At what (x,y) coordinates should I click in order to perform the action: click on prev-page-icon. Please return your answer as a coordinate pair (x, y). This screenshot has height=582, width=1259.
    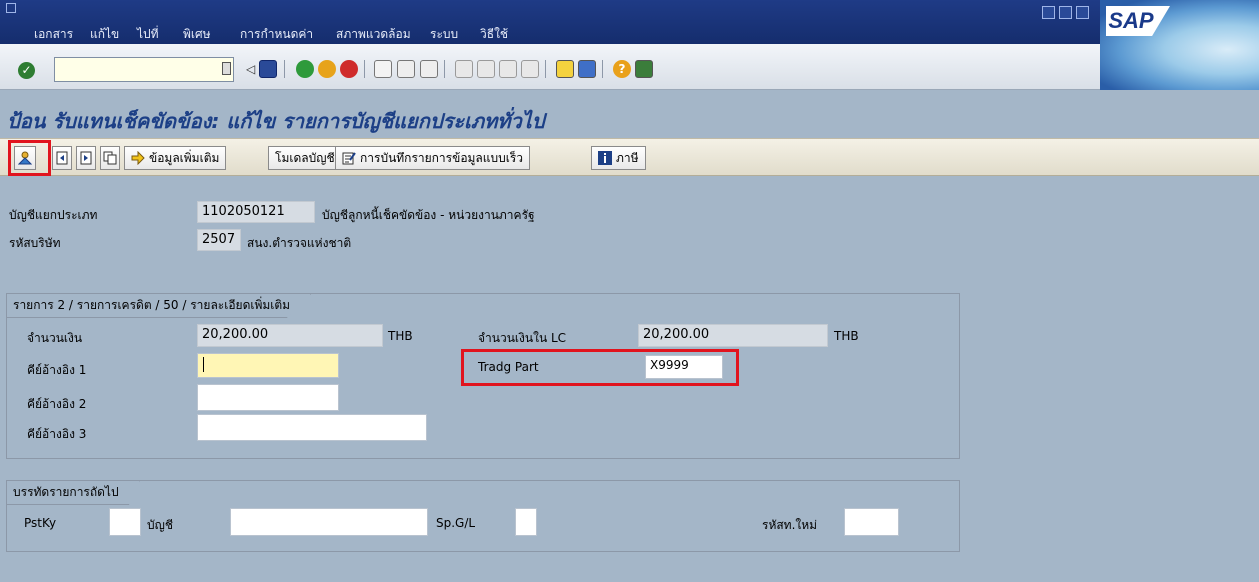
    Looking at the image, I should click on (486, 69).